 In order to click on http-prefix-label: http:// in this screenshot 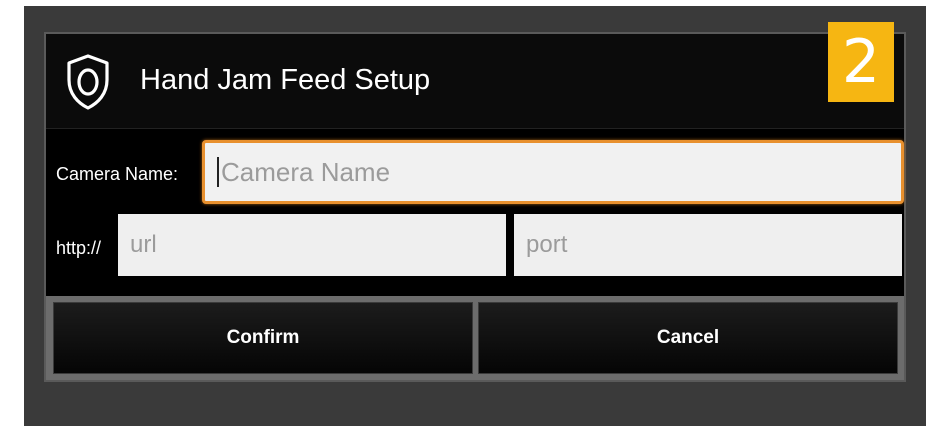, I will do `click(79, 248)`.